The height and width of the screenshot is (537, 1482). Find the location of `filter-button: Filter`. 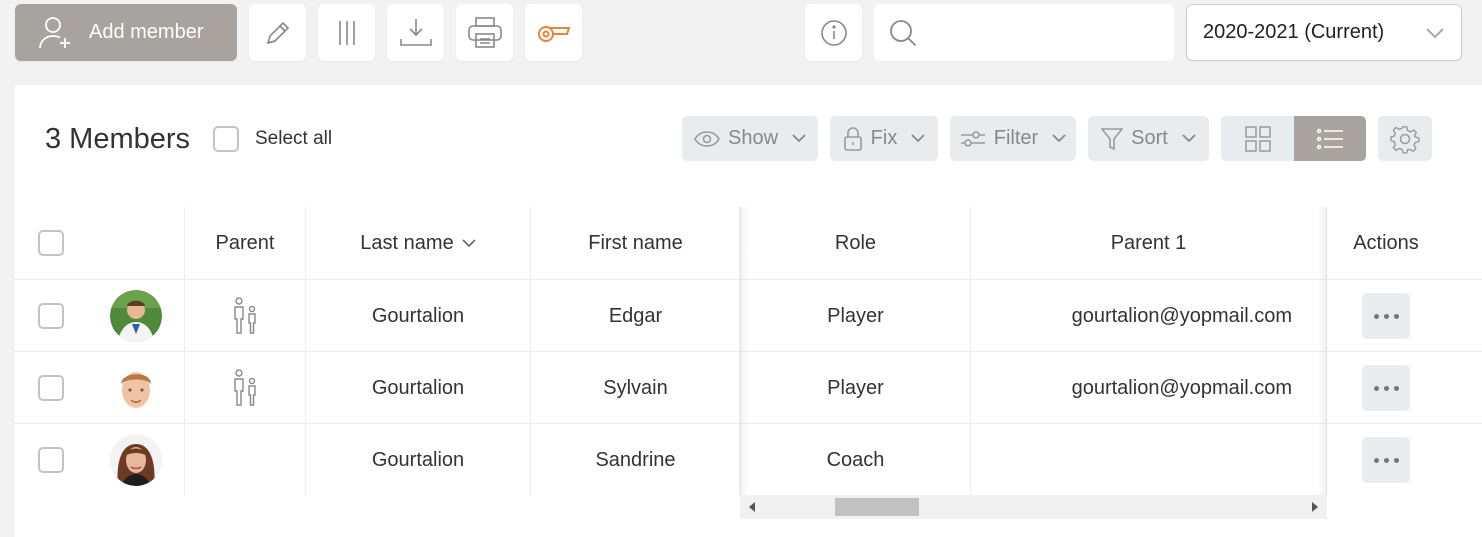

filter-button: Filter is located at coordinates (1013, 138).